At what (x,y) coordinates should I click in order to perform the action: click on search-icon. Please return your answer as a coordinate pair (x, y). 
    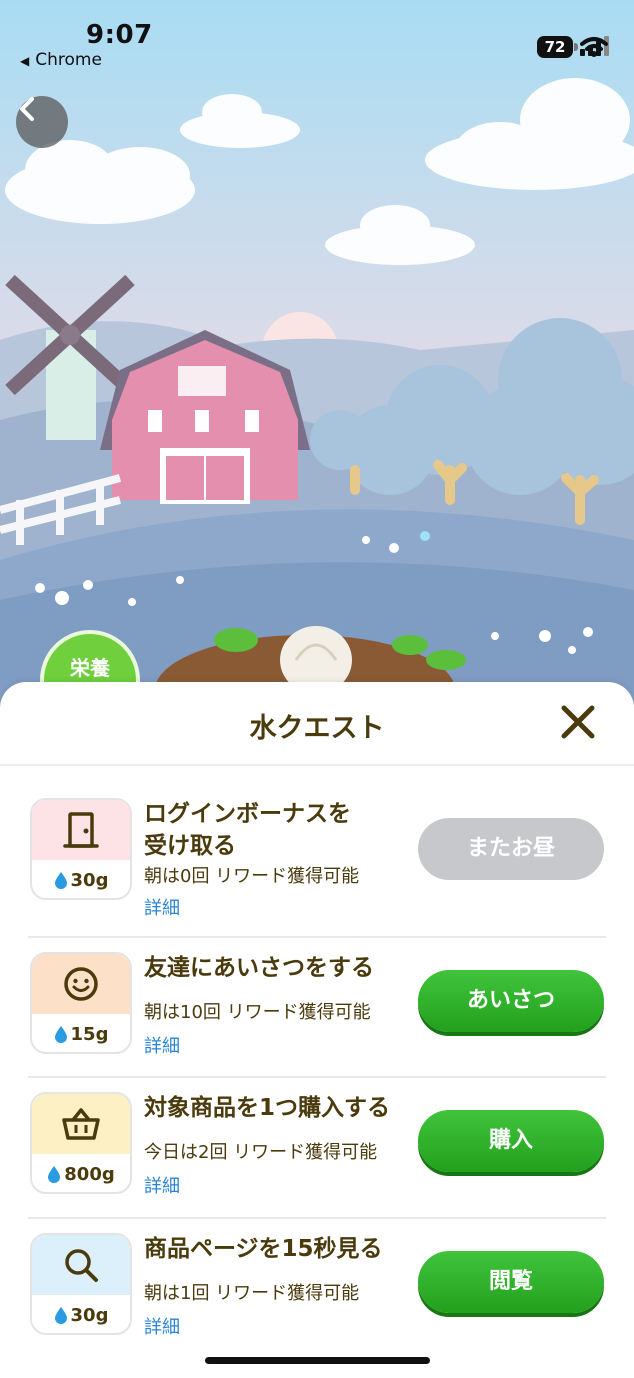
    Looking at the image, I should click on (81, 1265).